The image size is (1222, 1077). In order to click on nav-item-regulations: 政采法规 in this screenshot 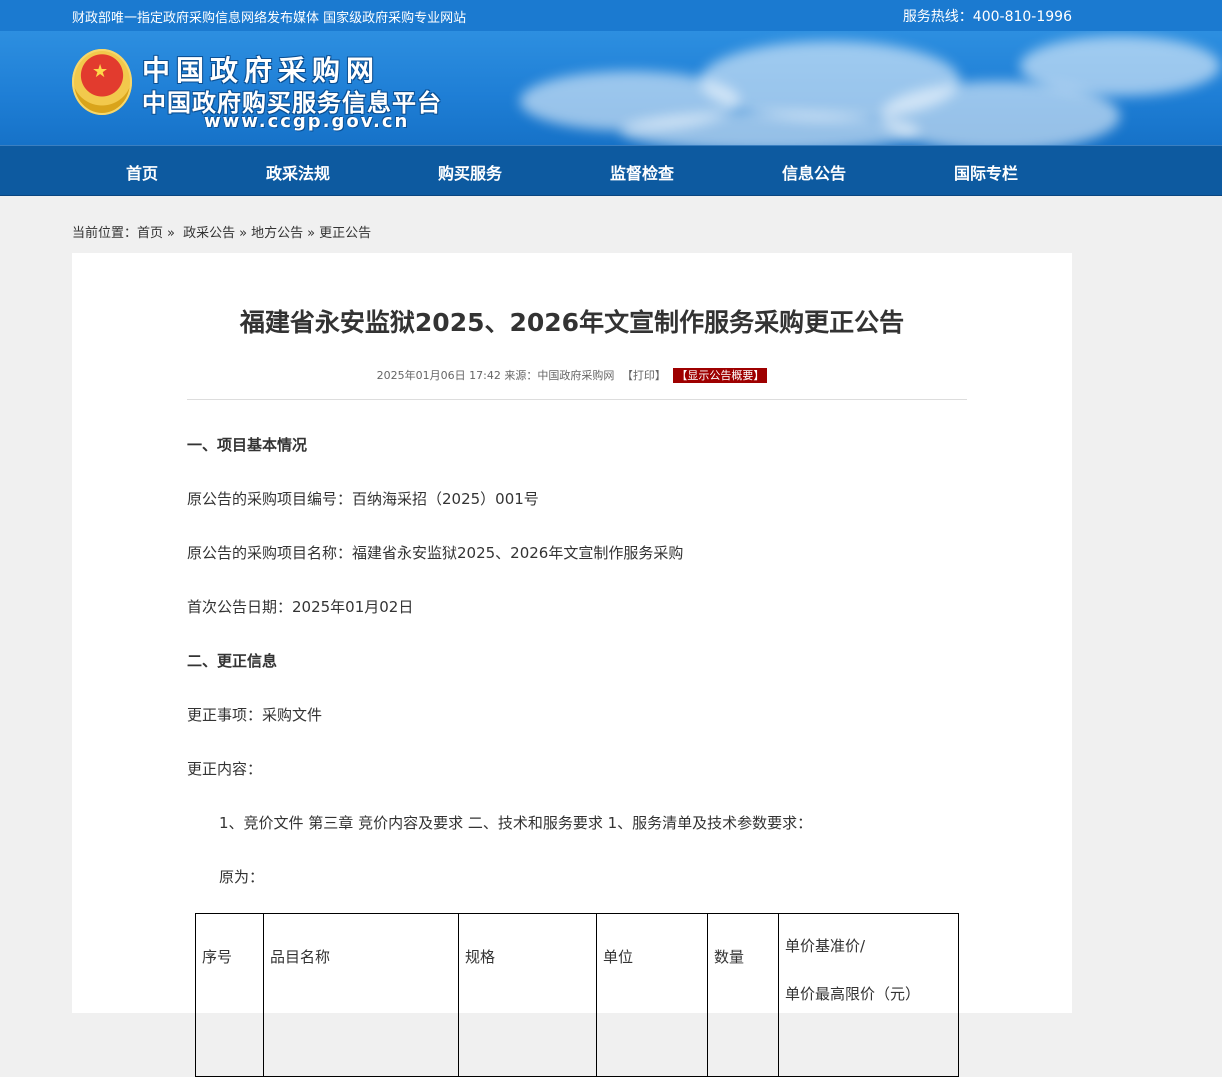, I will do `click(298, 172)`.